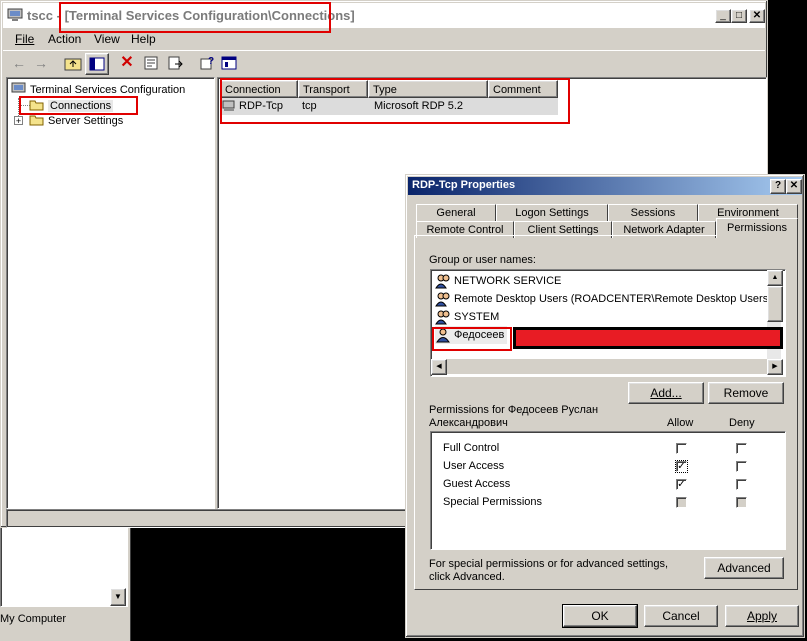 The height and width of the screenshot is (641, 807). What do you see at coordinates (794, 186) in the screenshot?
I see `dialog-close-icon: ✕` at bounding box center [794, 186].